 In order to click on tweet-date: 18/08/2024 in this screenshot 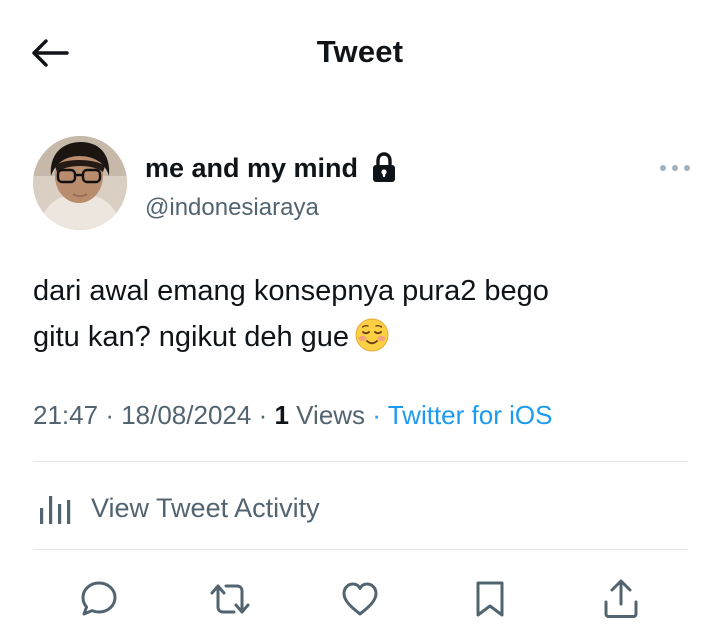, I will do `click(186, 415)`.